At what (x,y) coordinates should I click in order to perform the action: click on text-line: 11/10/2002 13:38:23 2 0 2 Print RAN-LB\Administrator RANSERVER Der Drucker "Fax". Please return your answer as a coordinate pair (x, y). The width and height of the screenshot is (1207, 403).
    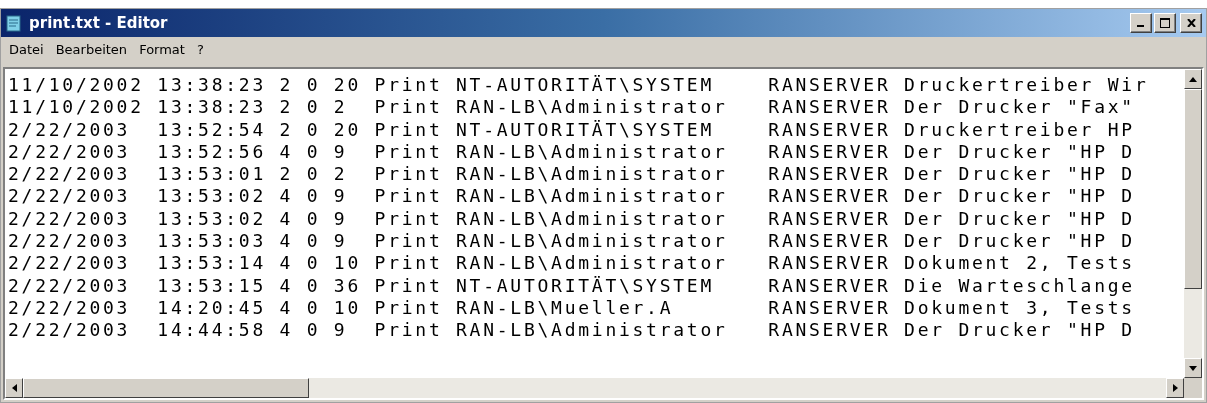
    Looking at the image, I should click on (572, 107).